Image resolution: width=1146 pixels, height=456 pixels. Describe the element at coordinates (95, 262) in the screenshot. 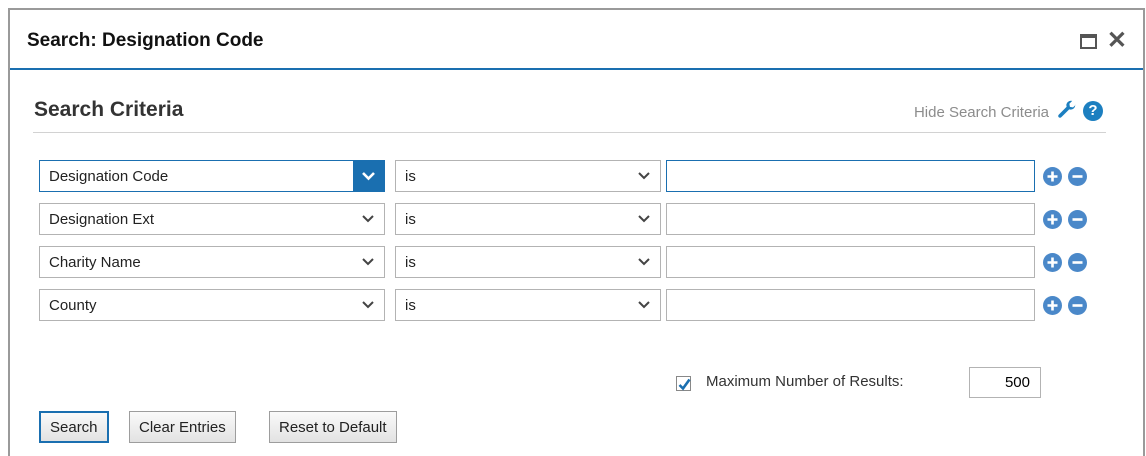

I see `field-select-value: Charity Name` at that location.